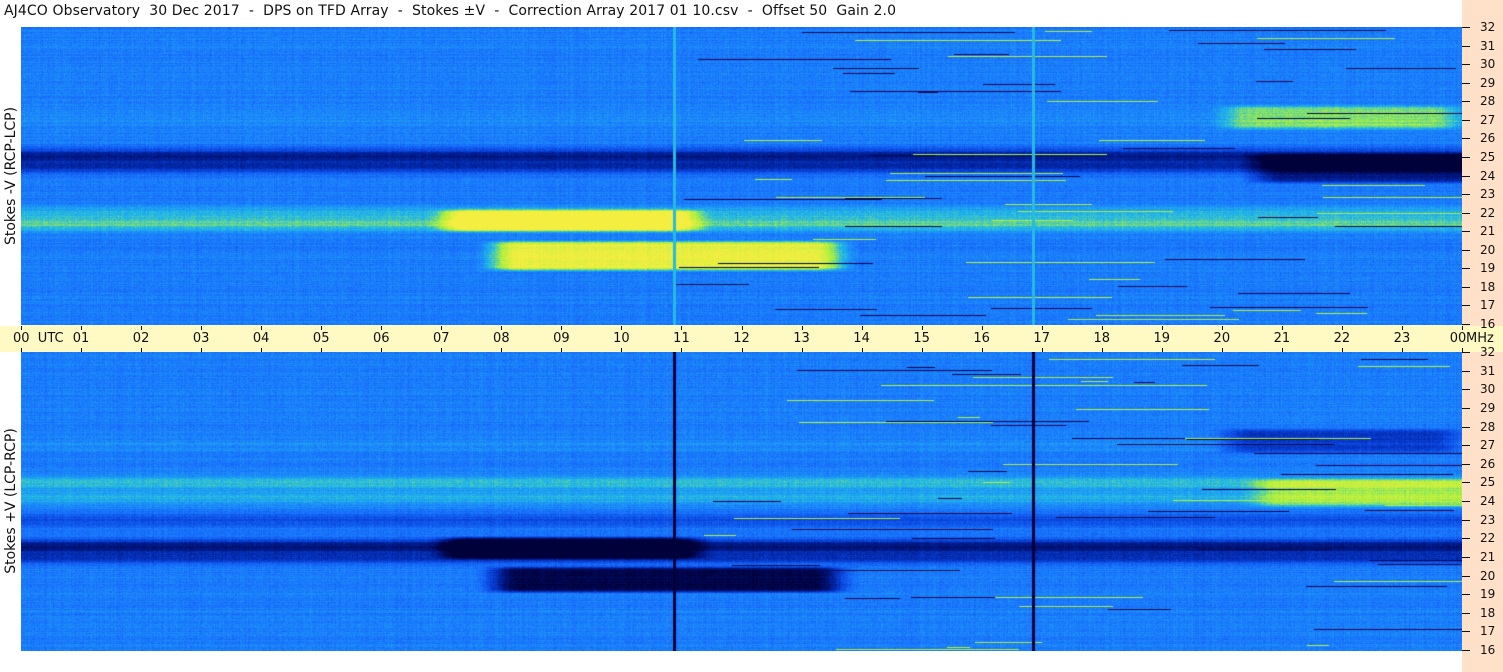 Image resolution: width=1503 pixels, height=672 pixels. I want to click on time-tick-label: 18, so click(1102, 338).